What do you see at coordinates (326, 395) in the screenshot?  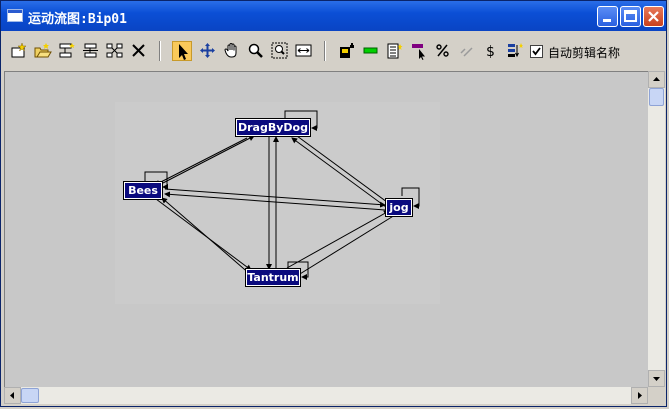 I see `horizontal-scrollbar` at bounding box center [326, 395].